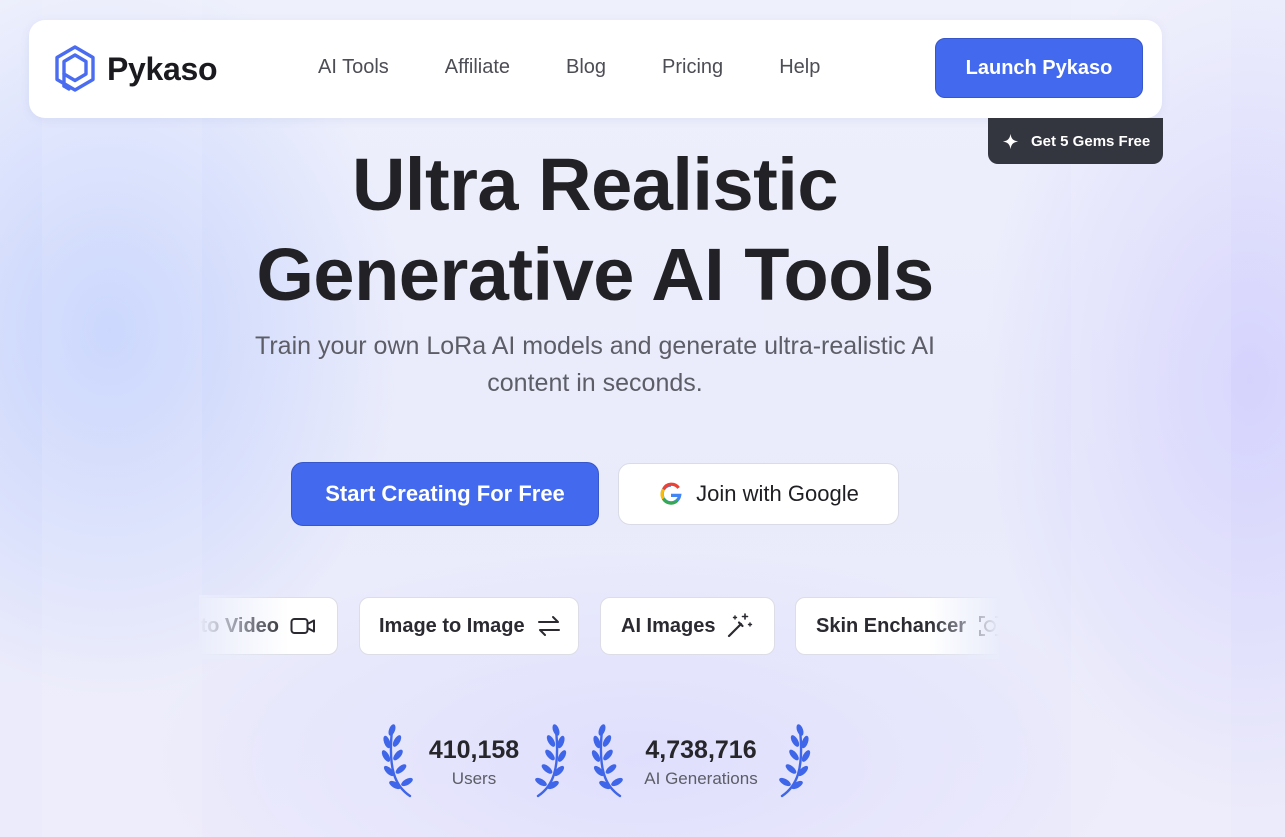 The width and height of the screenshot is (1285, 837). Describe the element at coordinates (799, 67) in the screenshot. I see `nav-link-help: Help` at that location.